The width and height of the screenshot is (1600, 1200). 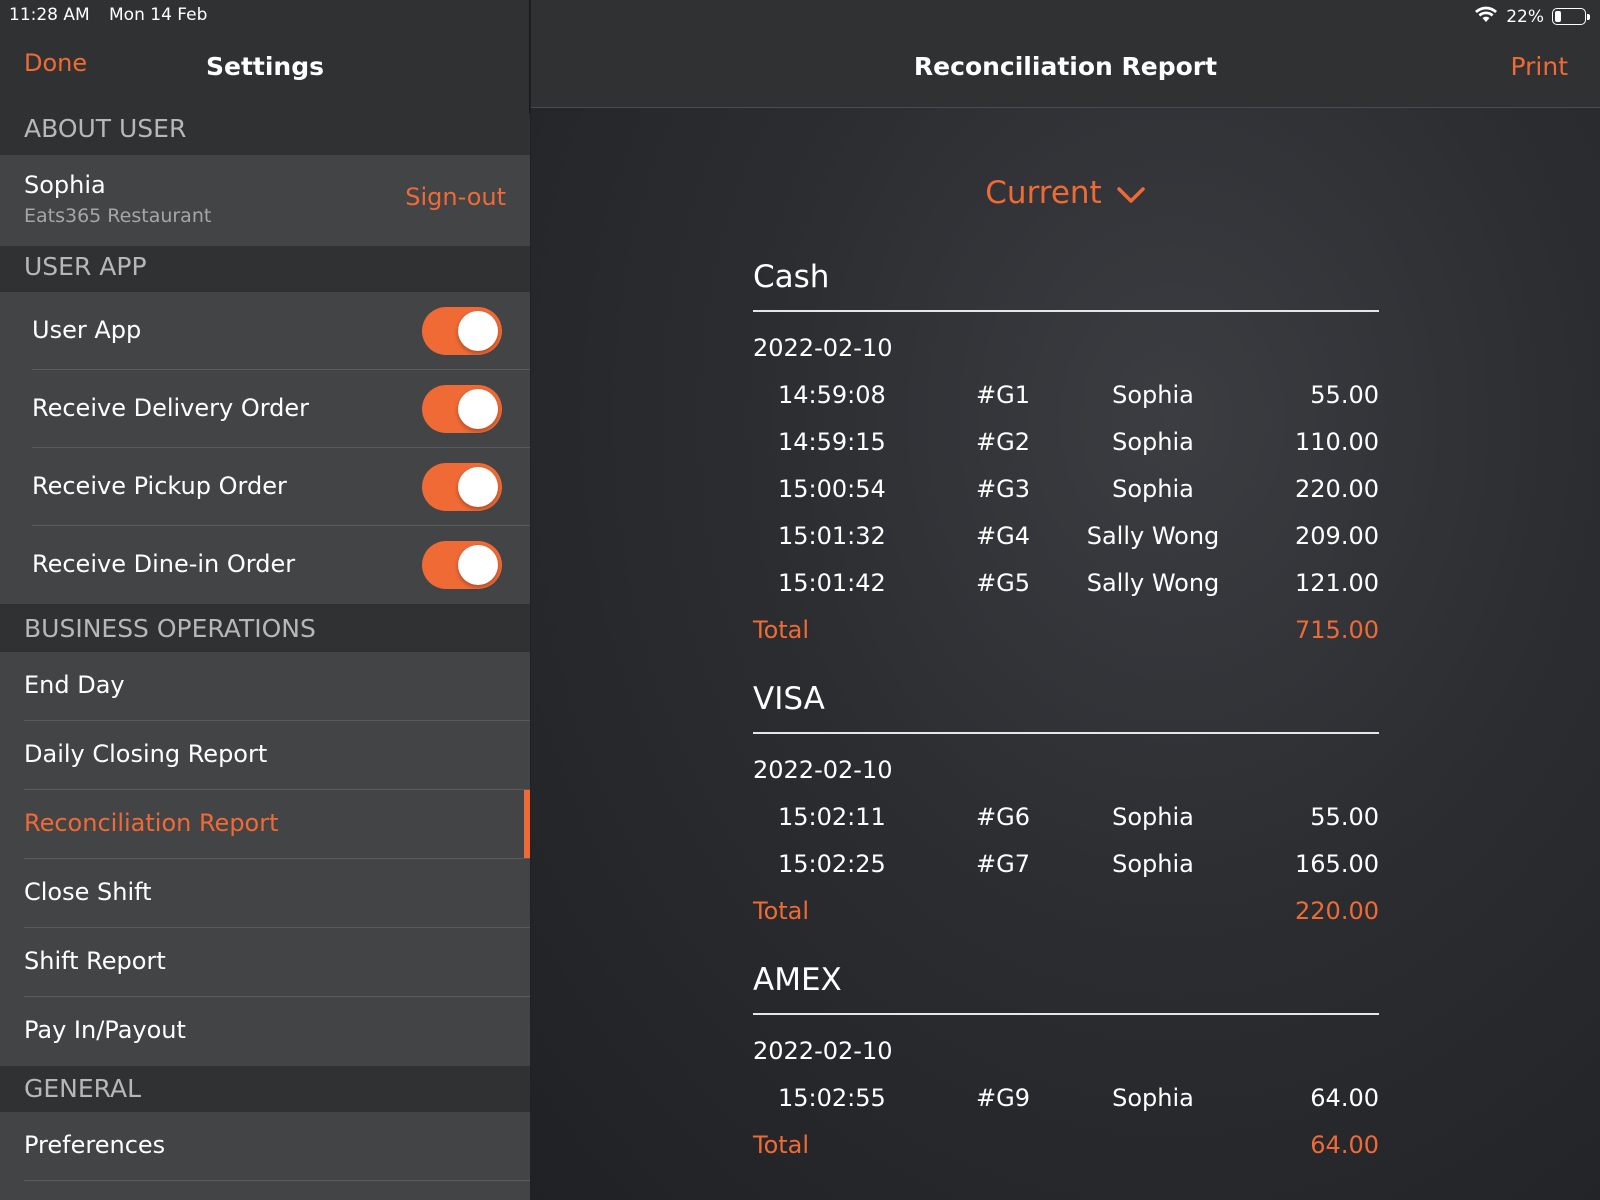 I want to click on sign-out-button: Sign-out, so click(x=455, y=197).